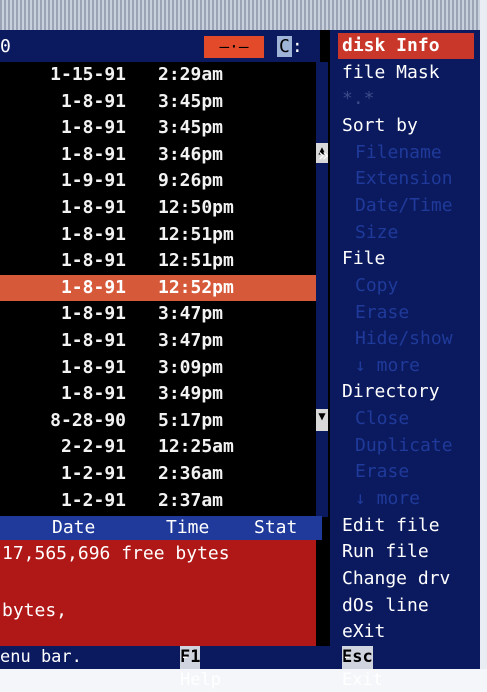 Image resolution: width=487 pixels, height=692 pixels. Describe the element at coordinates (391, 392) in the screenshot. I see `menu-item: Directory` at that location.